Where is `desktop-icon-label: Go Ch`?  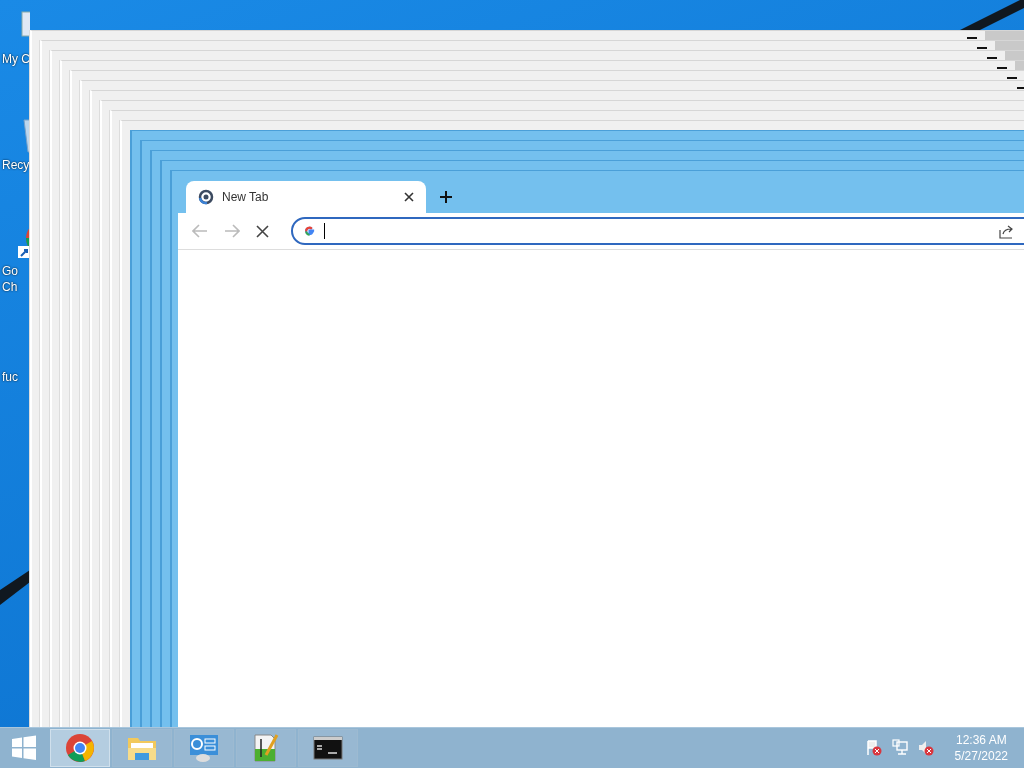 desktop-icon-label: Go Ch is located at coordinates (10, 280).